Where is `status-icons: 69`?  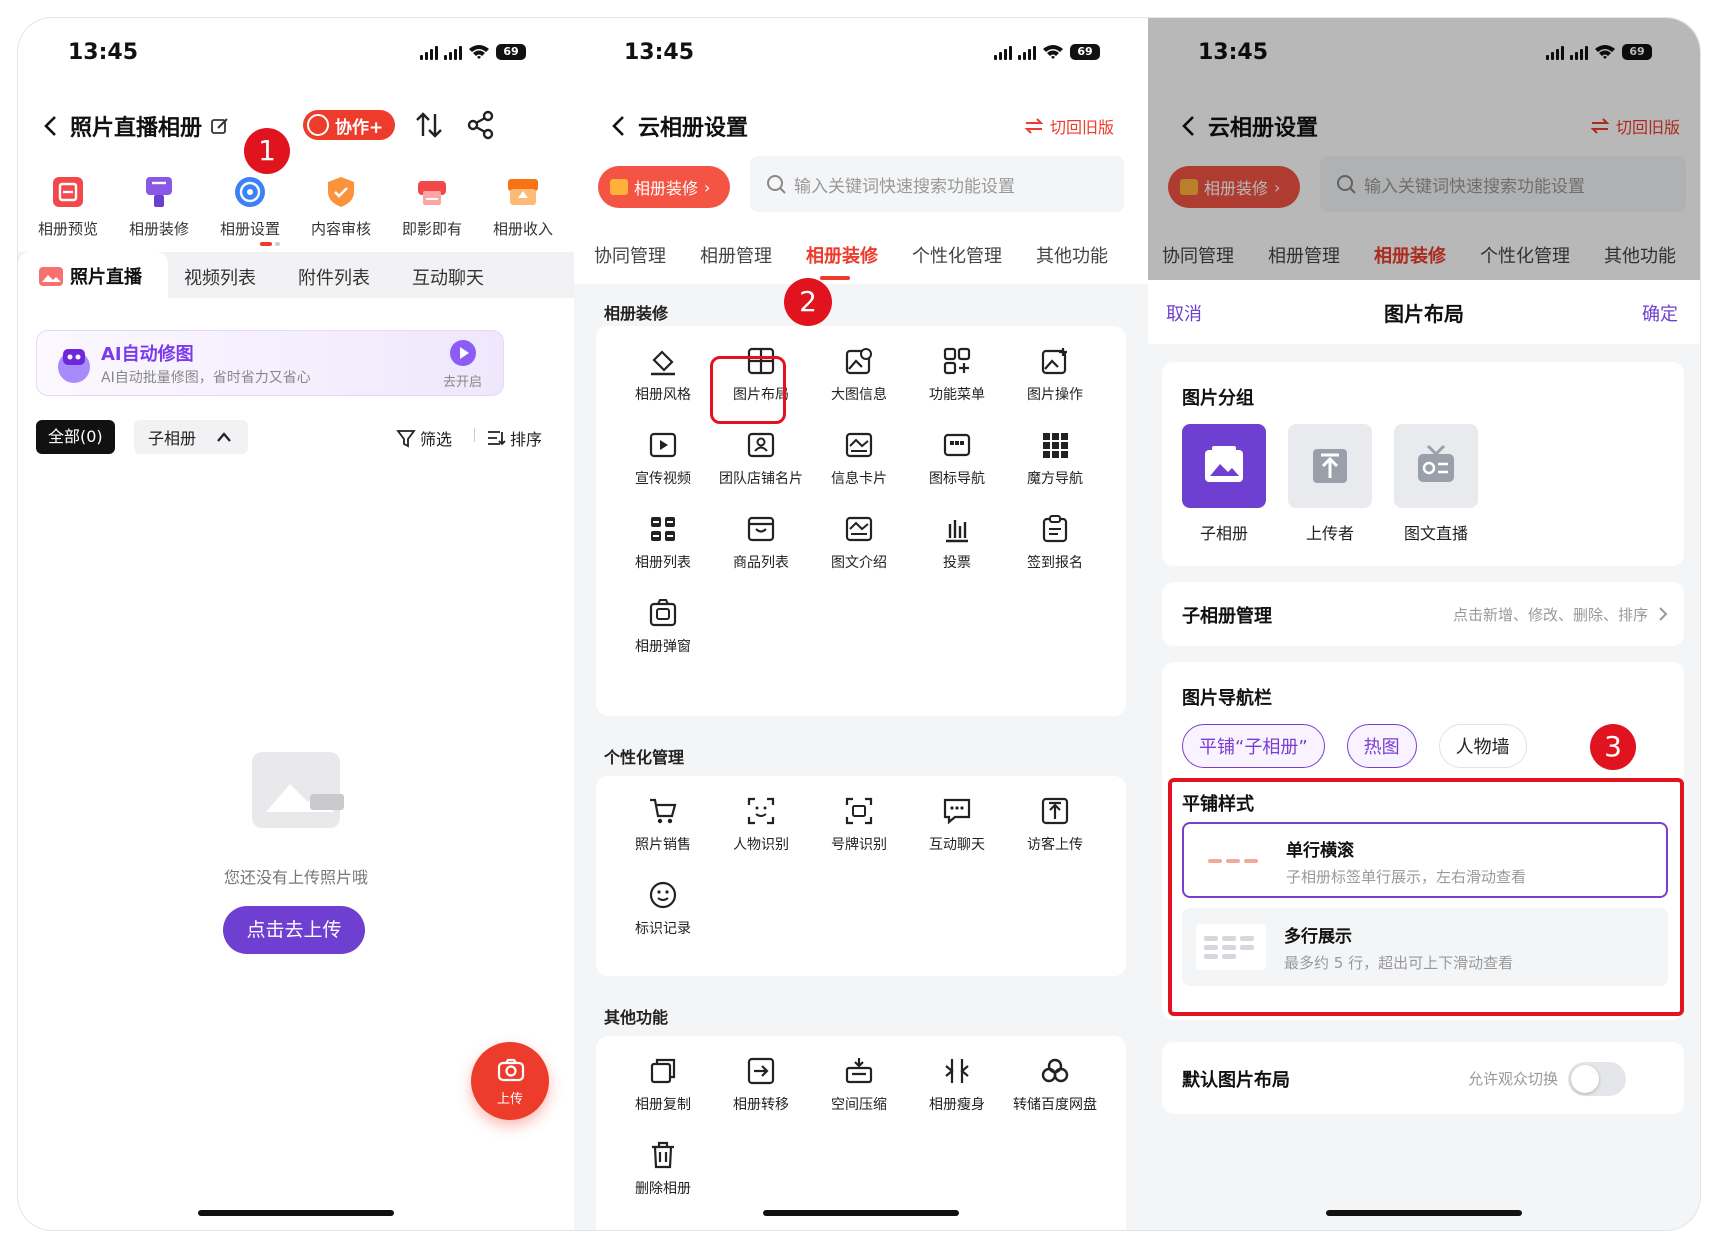 status-icons: 69 is located at coordinates (1047, 52).